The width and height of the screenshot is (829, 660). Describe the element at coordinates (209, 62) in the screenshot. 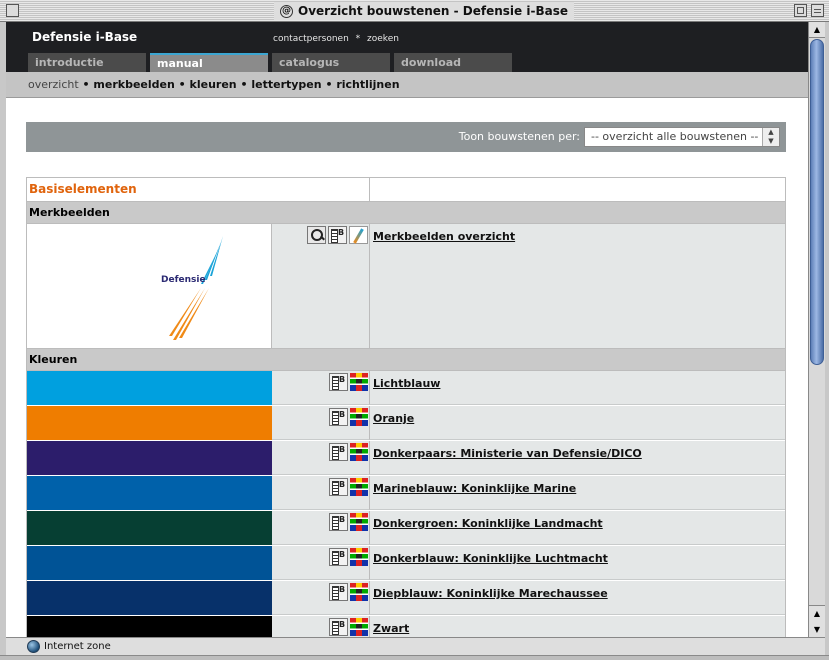

I see `tab-manual: manual` at that location.